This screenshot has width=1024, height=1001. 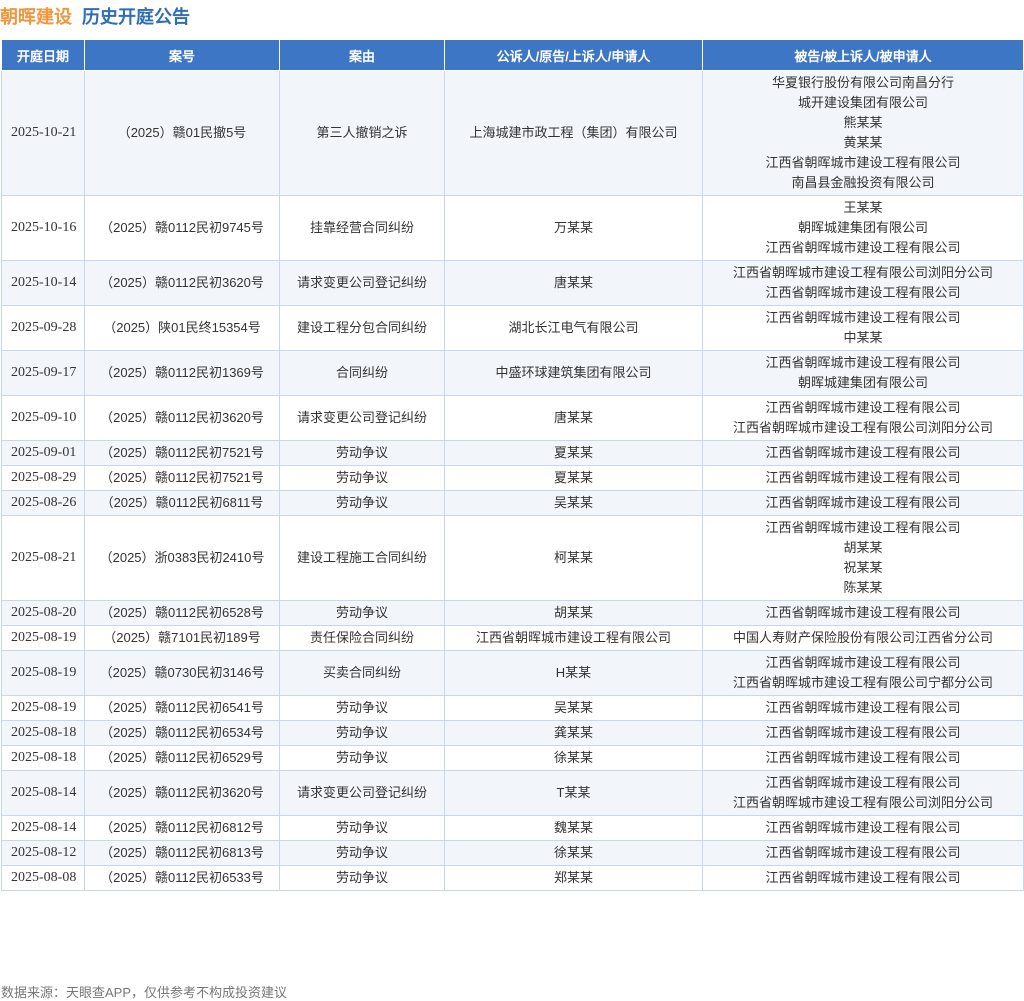 What do you see at coordinates (862, 102) in the screenshot?
I see `defendant-name: 城开建设集团有限公司` at bounding box center [862, 102].